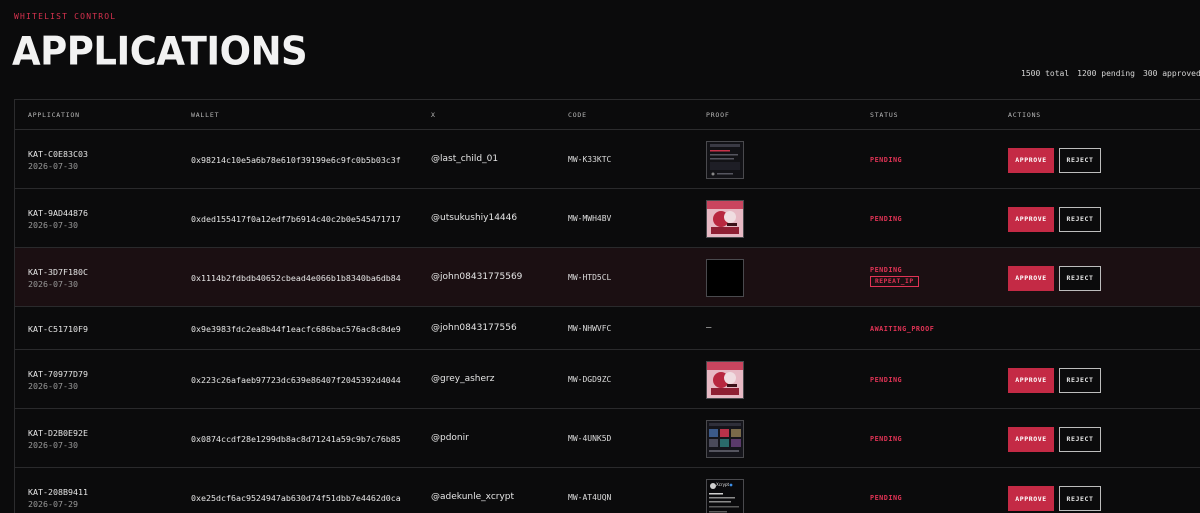  I want to click on col-x: X, so click(433, 115).